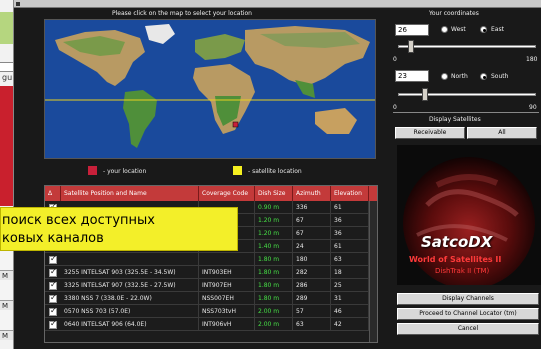 Image resolution: width=541 pixels, height=349 pixels. Describe the element at coordinates (6, 28) in the screenshot. I see `background-green-block` at that location.